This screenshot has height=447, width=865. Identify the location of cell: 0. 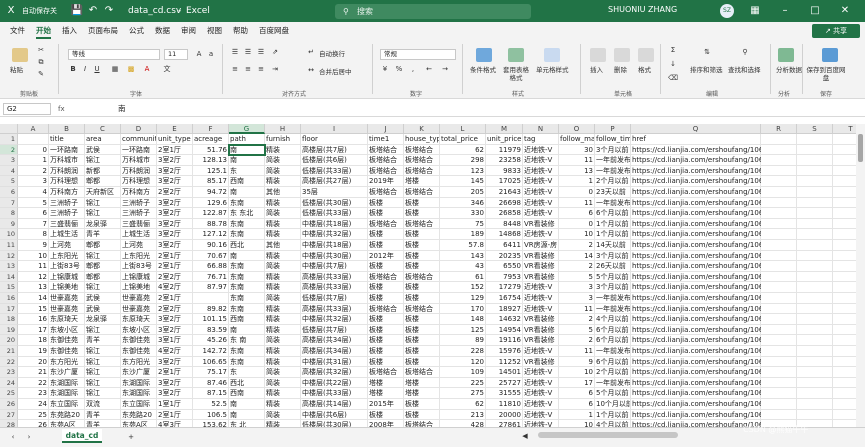
(577, 192).